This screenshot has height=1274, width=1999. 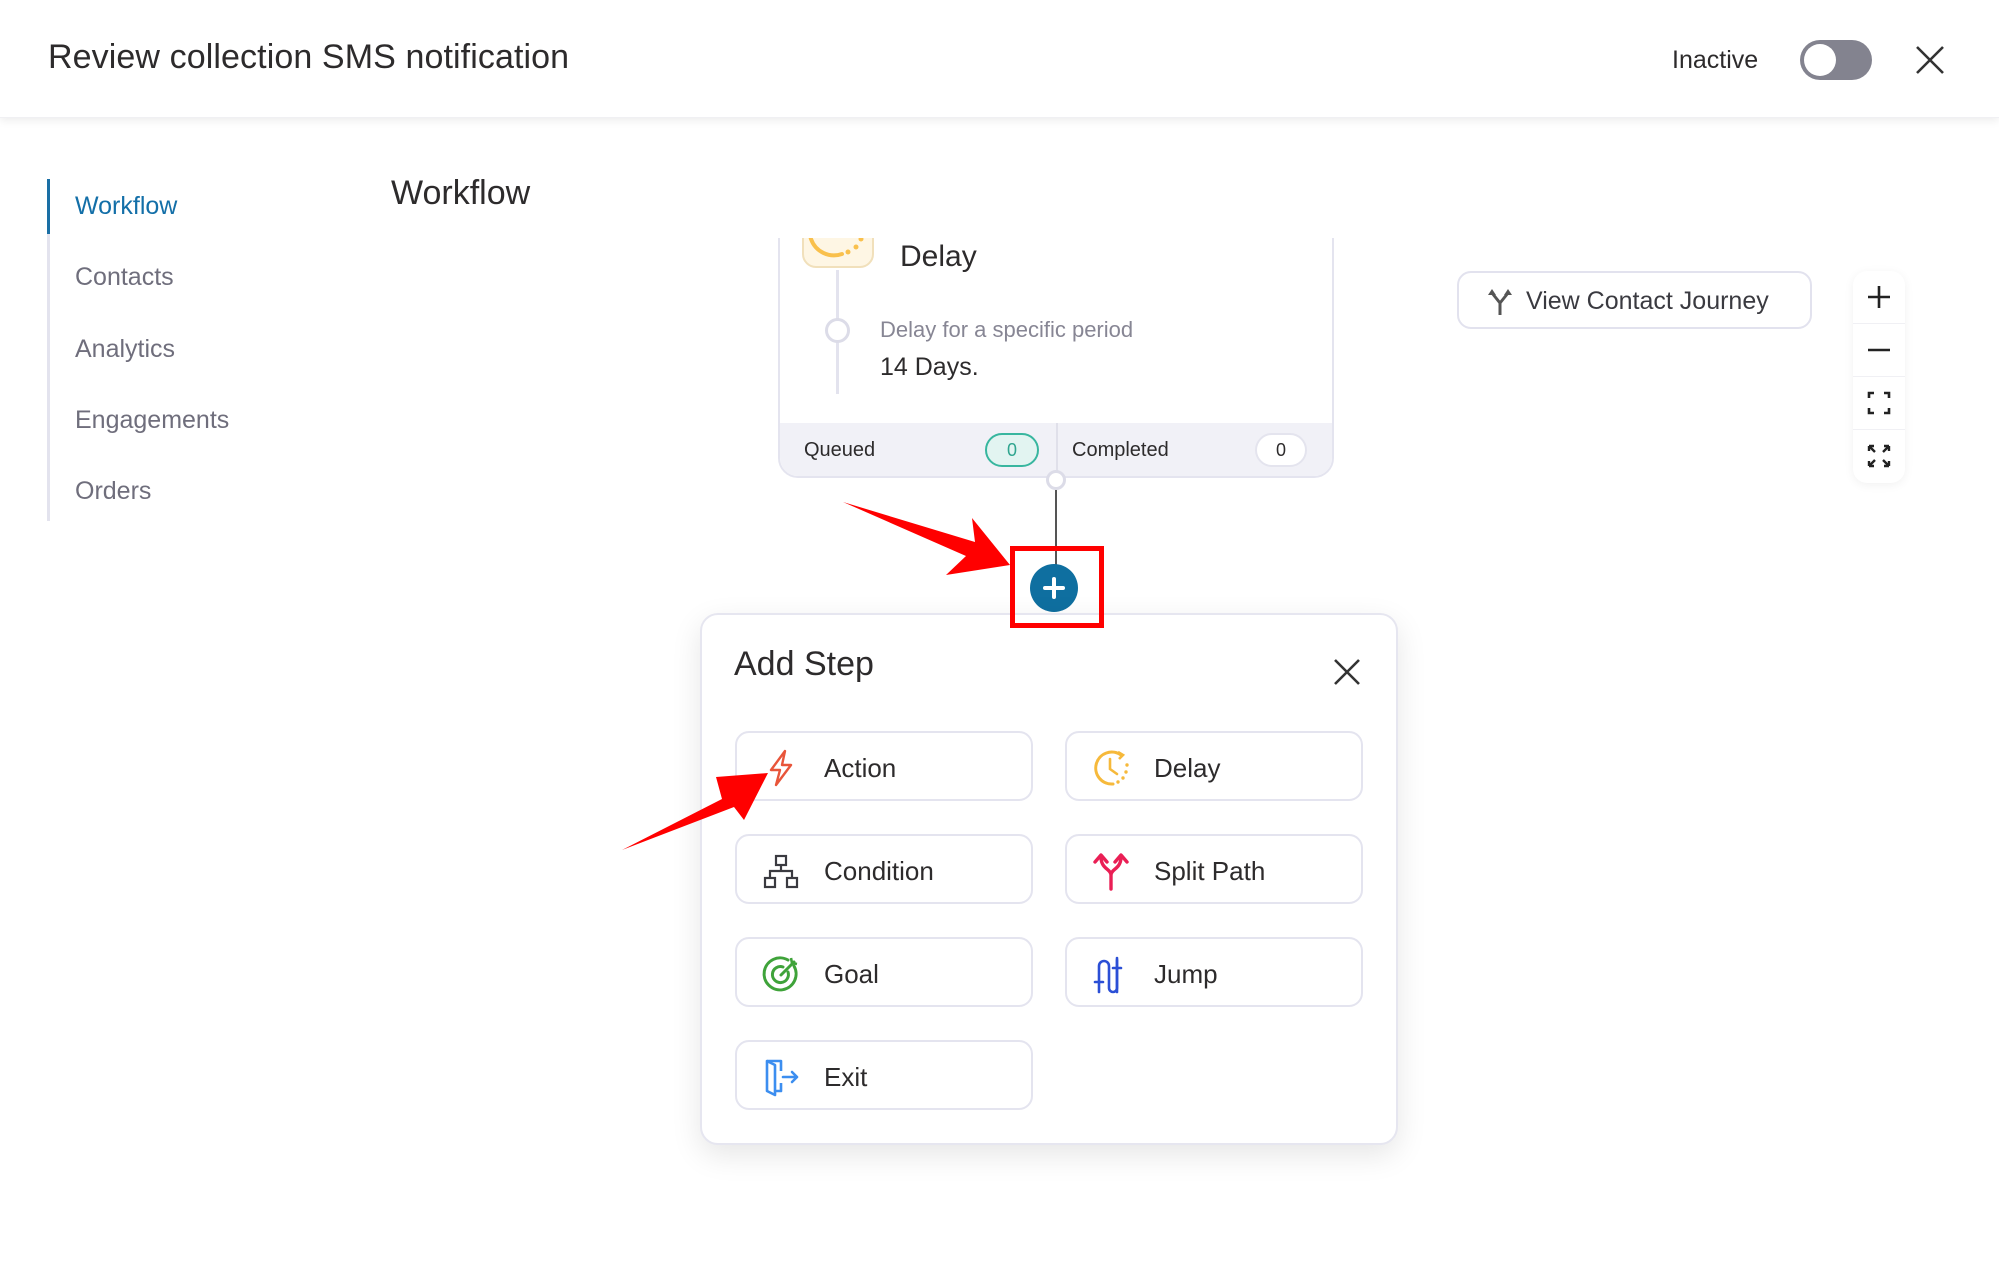 I want to click on zoom-controls, so click(x=1879, y=377).